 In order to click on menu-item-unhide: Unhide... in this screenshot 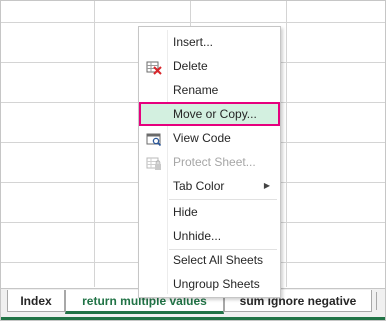, I will do `click(209, 236)`.